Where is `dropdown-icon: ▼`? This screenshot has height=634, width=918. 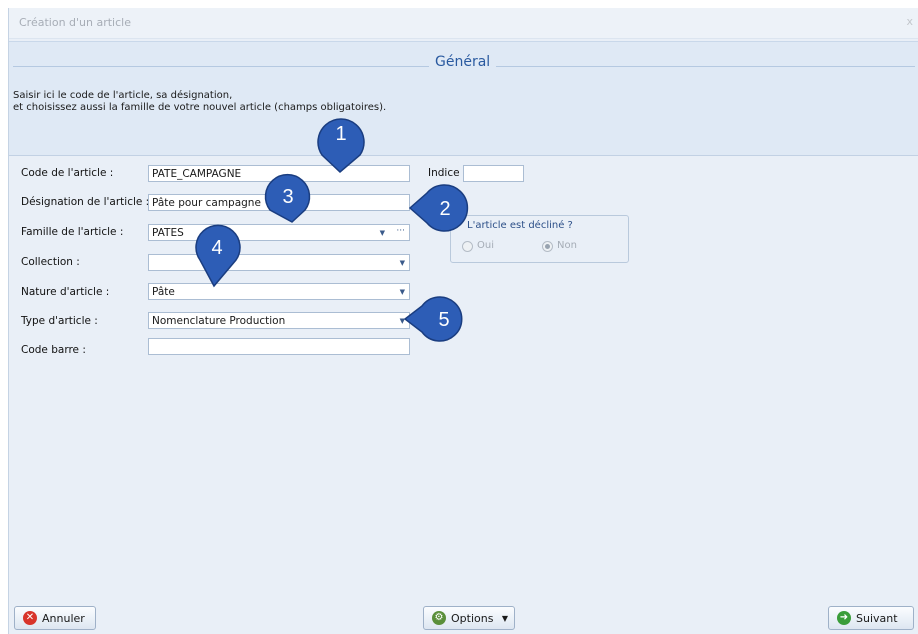
dropdown-icon: ▼ is located at coordinates (504, 618).